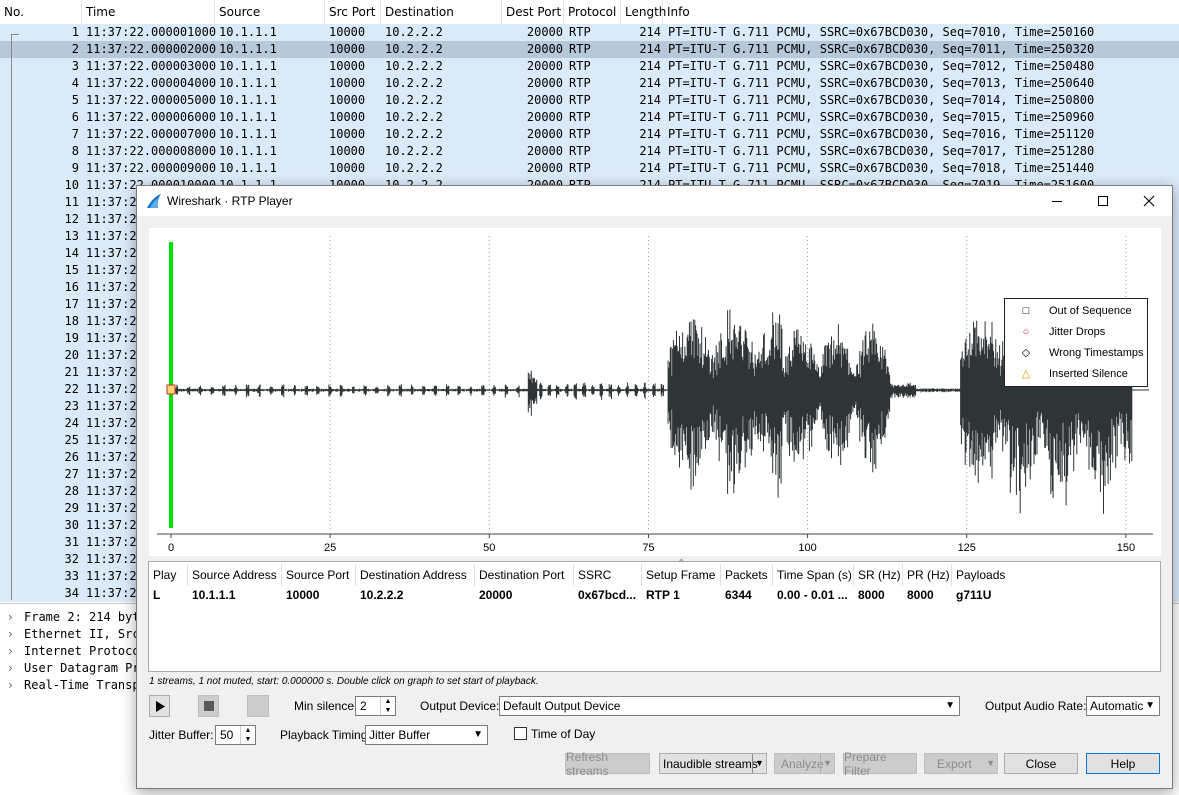  Describe the element at coordinates (74, 685) in the screenshot. I see `detail-item: › Real-Time Transp` at that location.